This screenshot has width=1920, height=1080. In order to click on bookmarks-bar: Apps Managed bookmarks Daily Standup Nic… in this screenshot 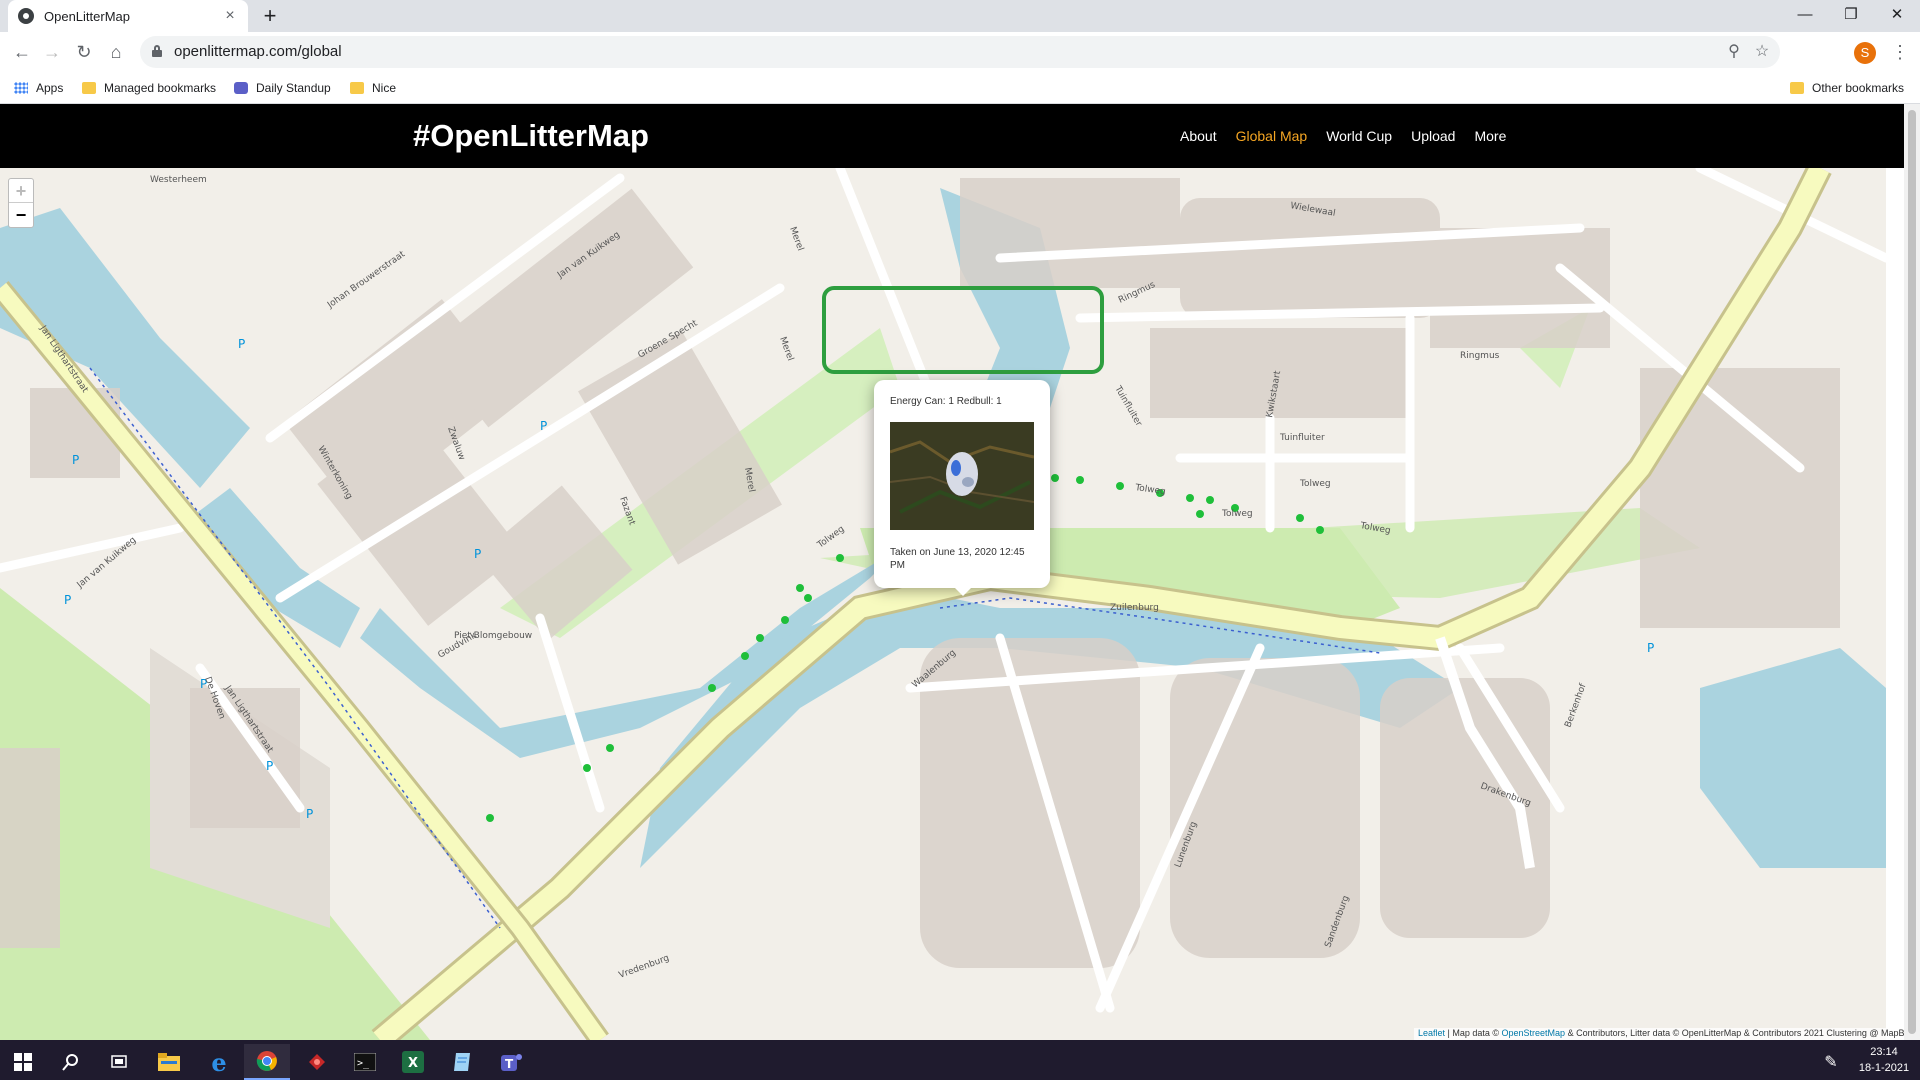, I will do `click(960, 88)`.